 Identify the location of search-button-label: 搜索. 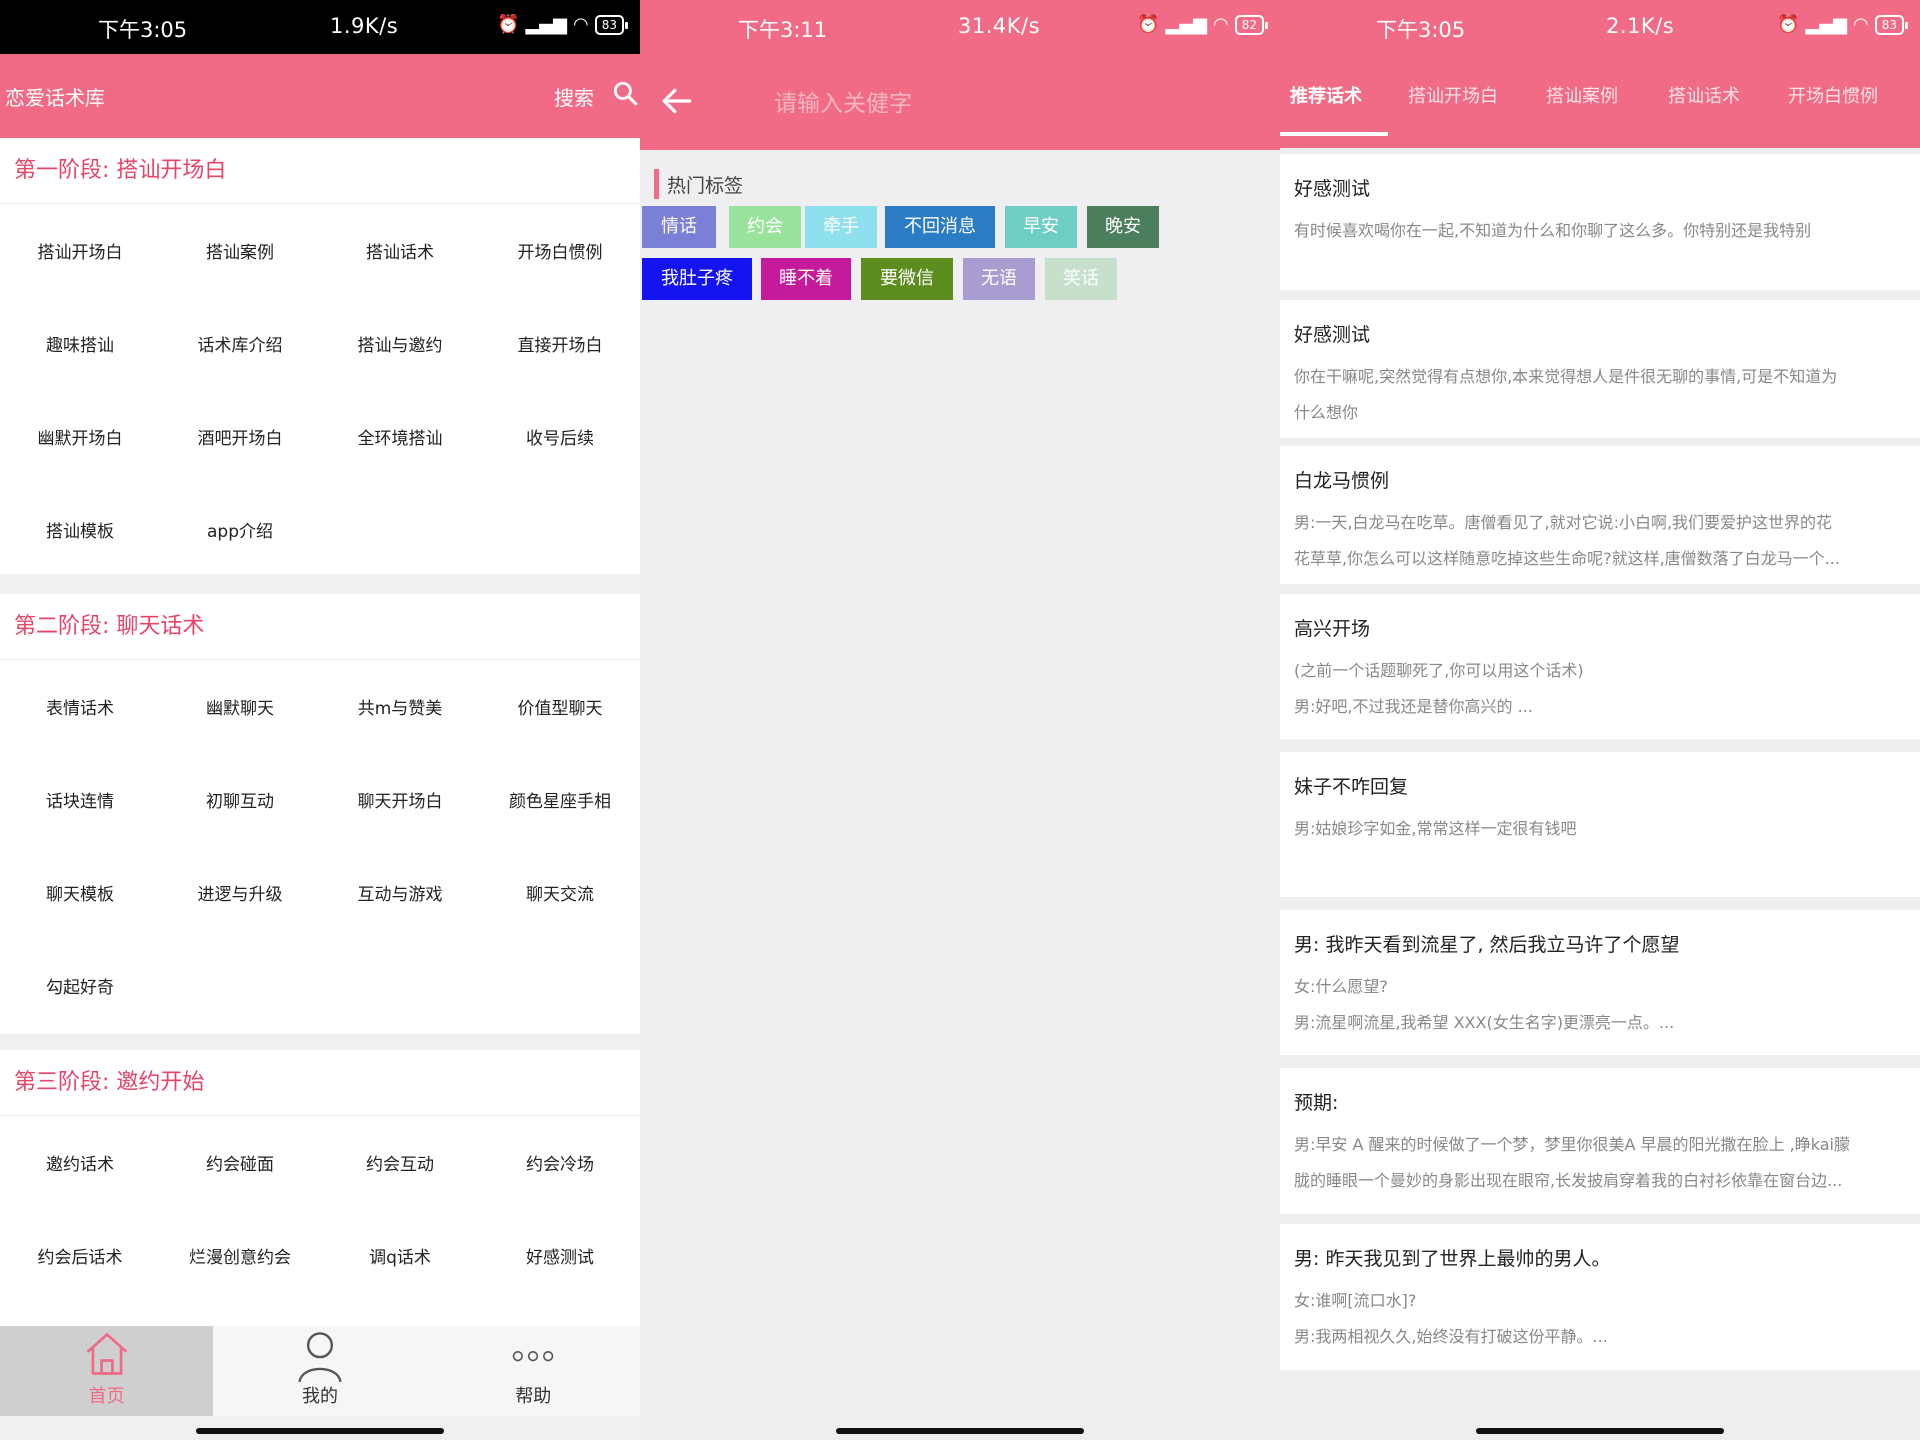
(574, 96).